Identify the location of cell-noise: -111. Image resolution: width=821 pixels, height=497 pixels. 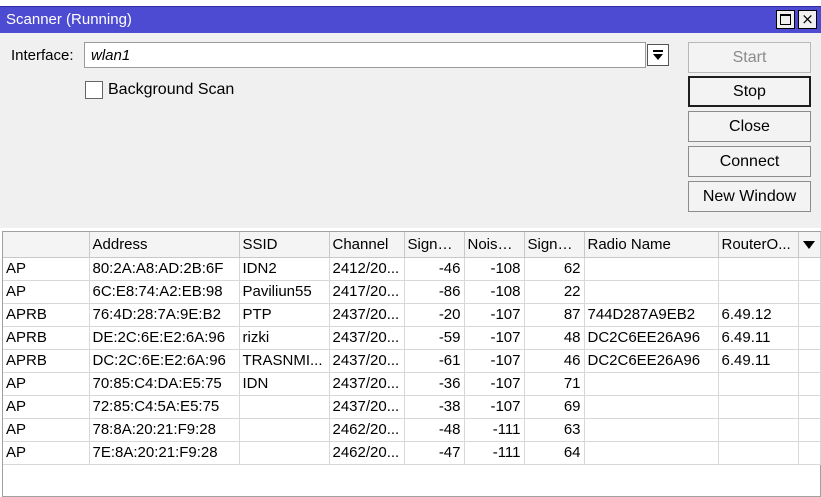
(494, 453).